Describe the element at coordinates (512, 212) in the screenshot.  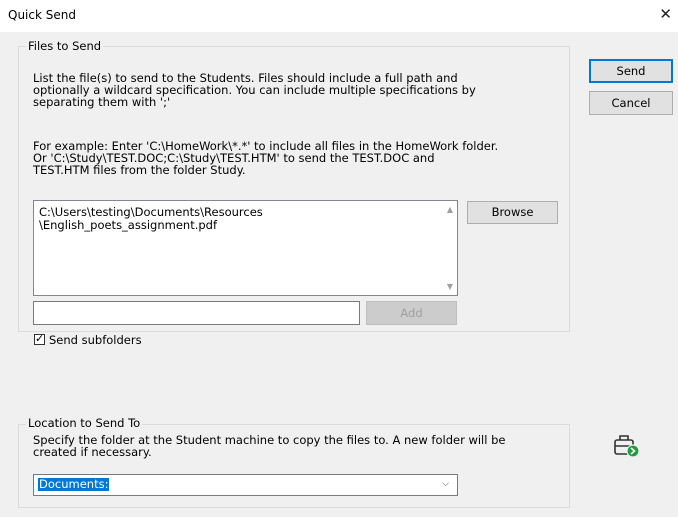
I see `browse-button: Browse` at that location.